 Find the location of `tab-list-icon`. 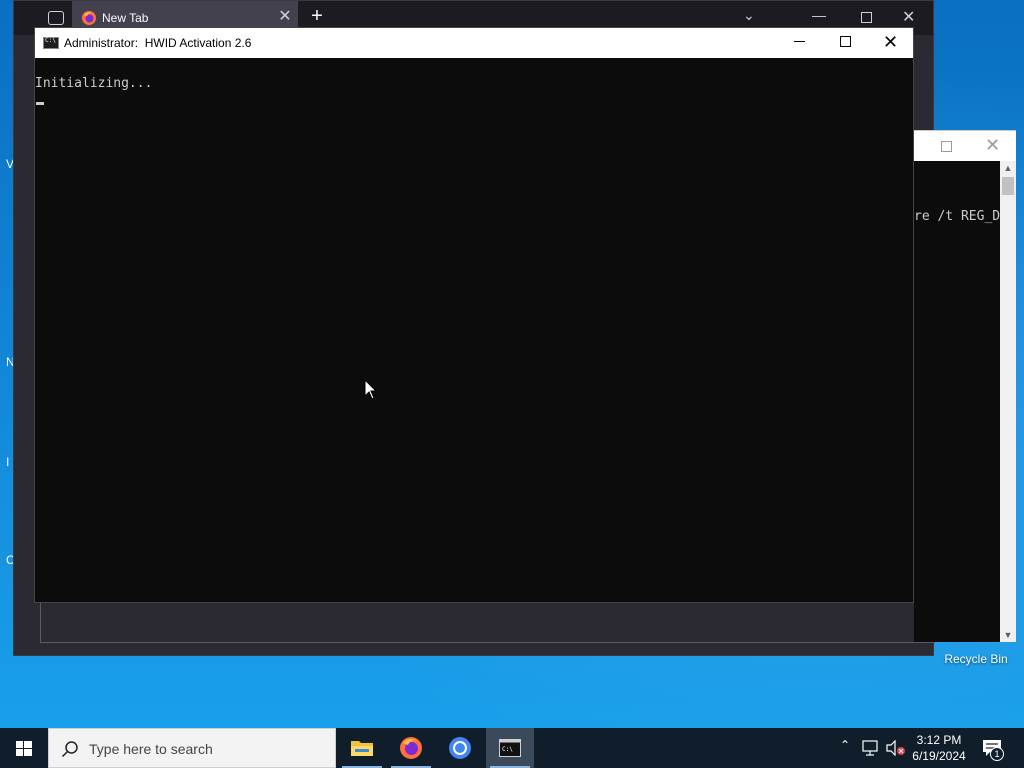

tab-list-icon is located at coordinates (56, 18).